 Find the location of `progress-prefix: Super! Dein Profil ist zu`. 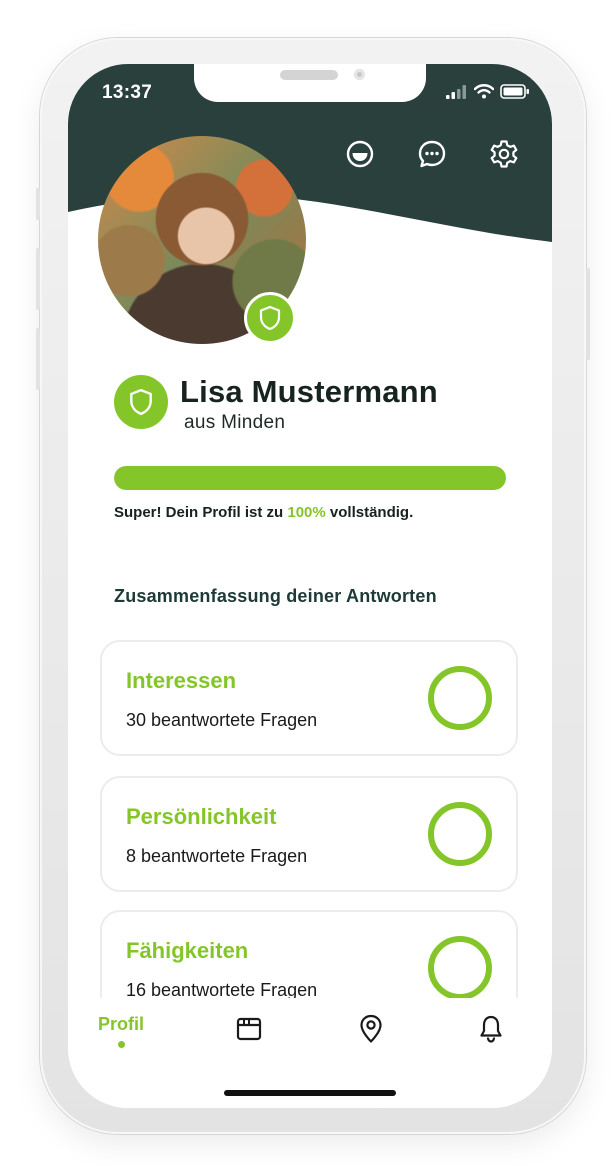

progress-prefix: Super! Dein Profil ist zu is located at coordinates (201, 512).